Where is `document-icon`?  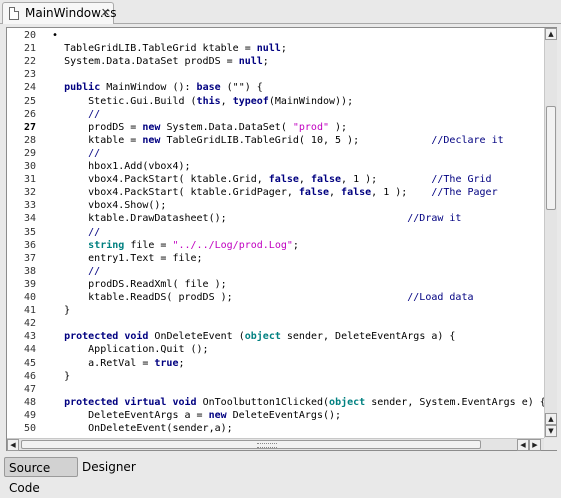
document-icon is located at coordinates (14, 13).